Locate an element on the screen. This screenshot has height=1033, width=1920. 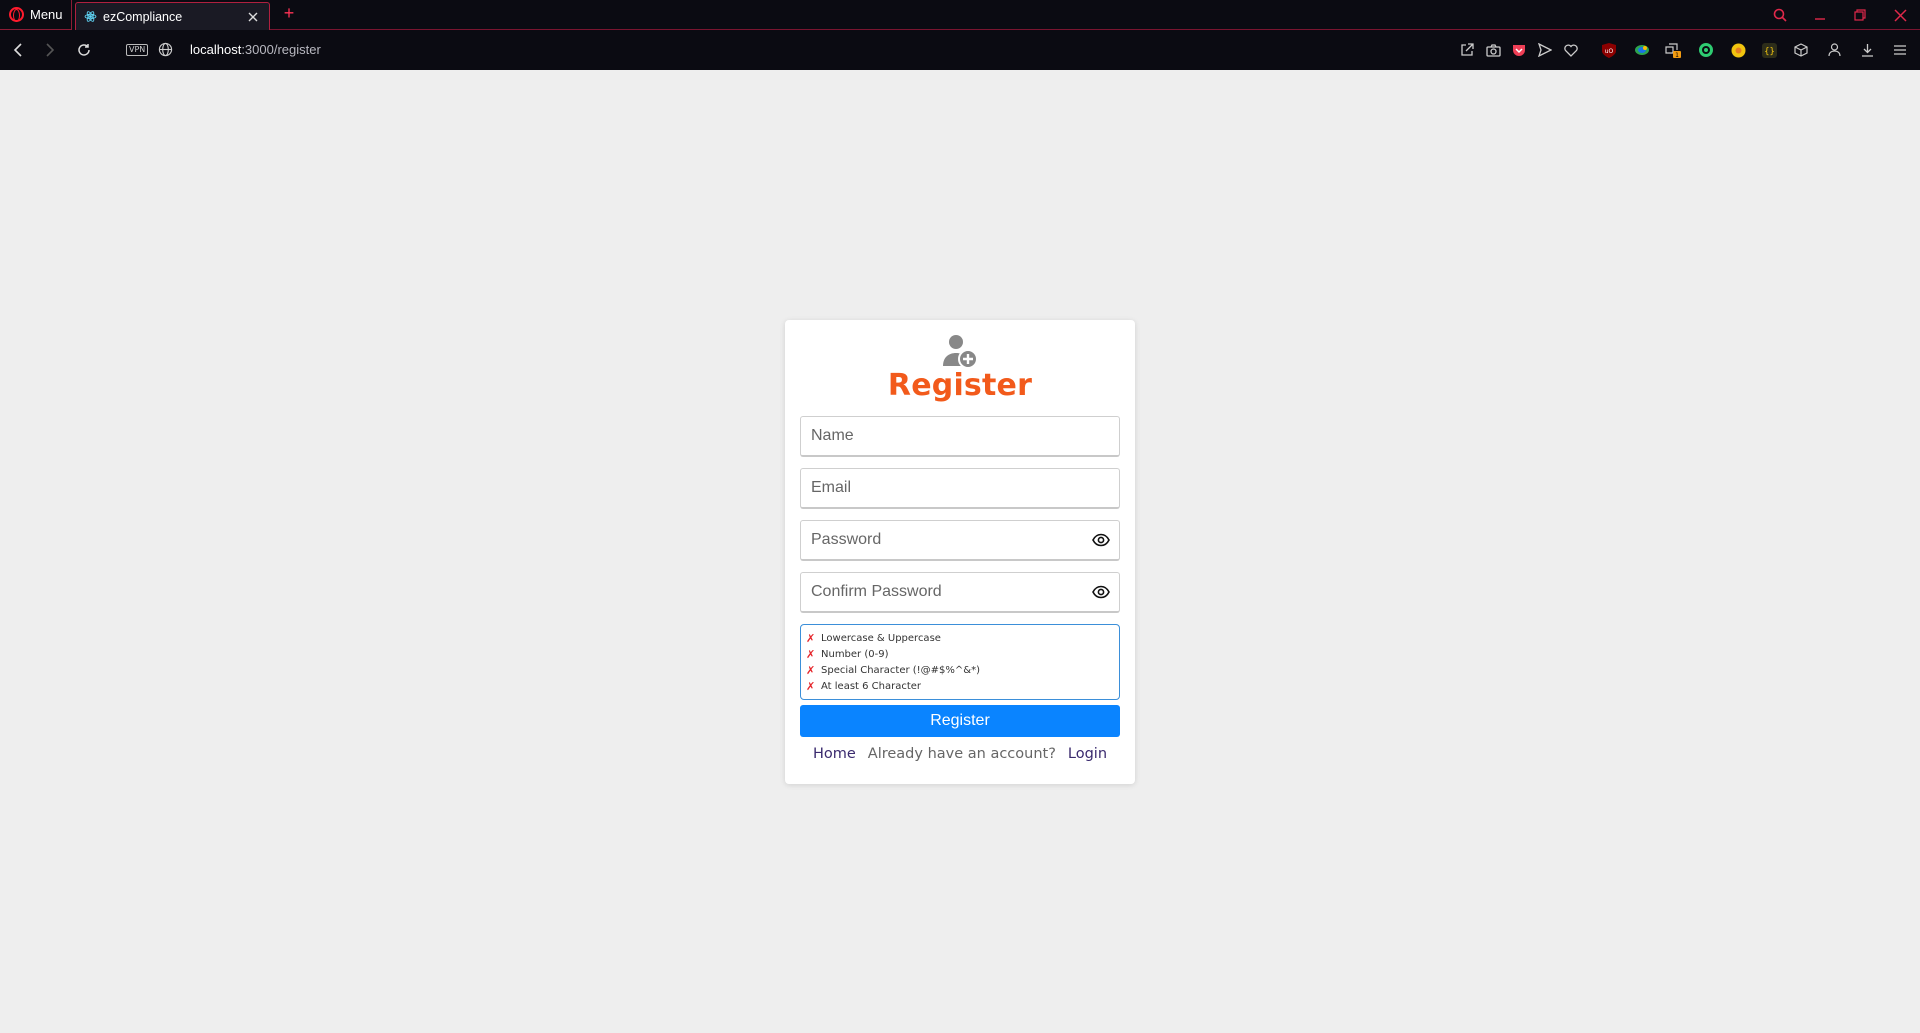
cube-icon is located at coordinates (1801, 50).